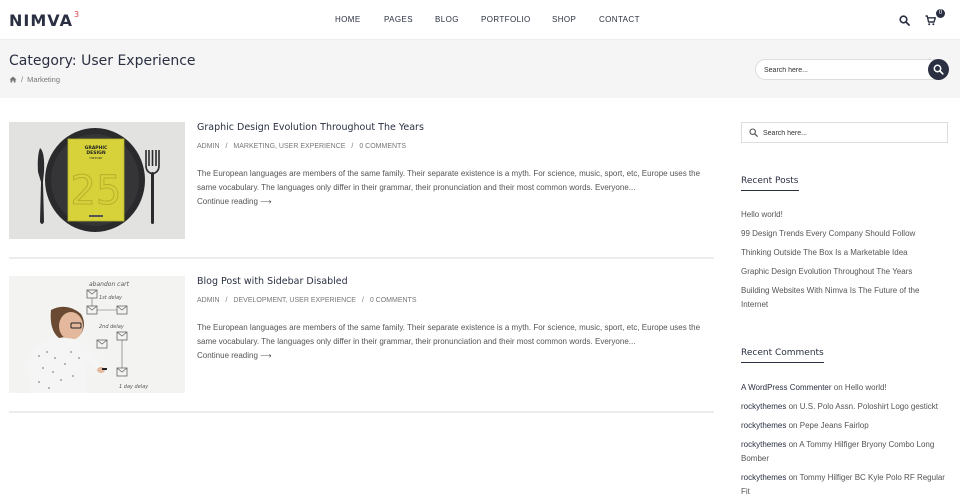  Describe the element at coordinates (844, 70) in the screenshot. I see `header-search-input` at that location.